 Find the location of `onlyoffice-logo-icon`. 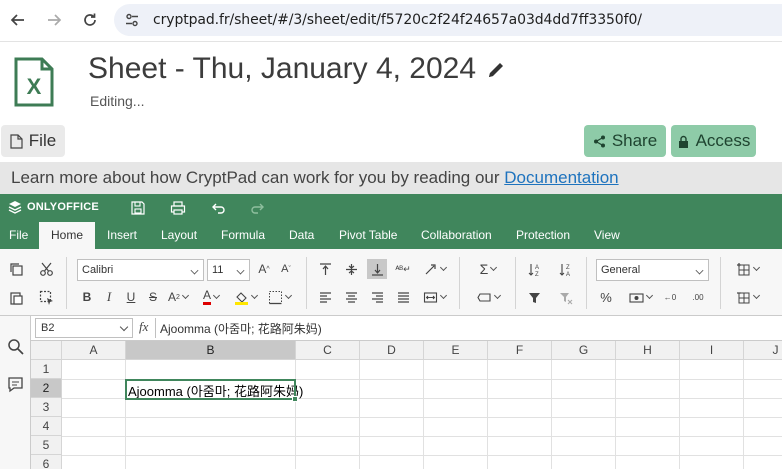

onlyoffice-logo-icon is located at coordinates (15, 207).